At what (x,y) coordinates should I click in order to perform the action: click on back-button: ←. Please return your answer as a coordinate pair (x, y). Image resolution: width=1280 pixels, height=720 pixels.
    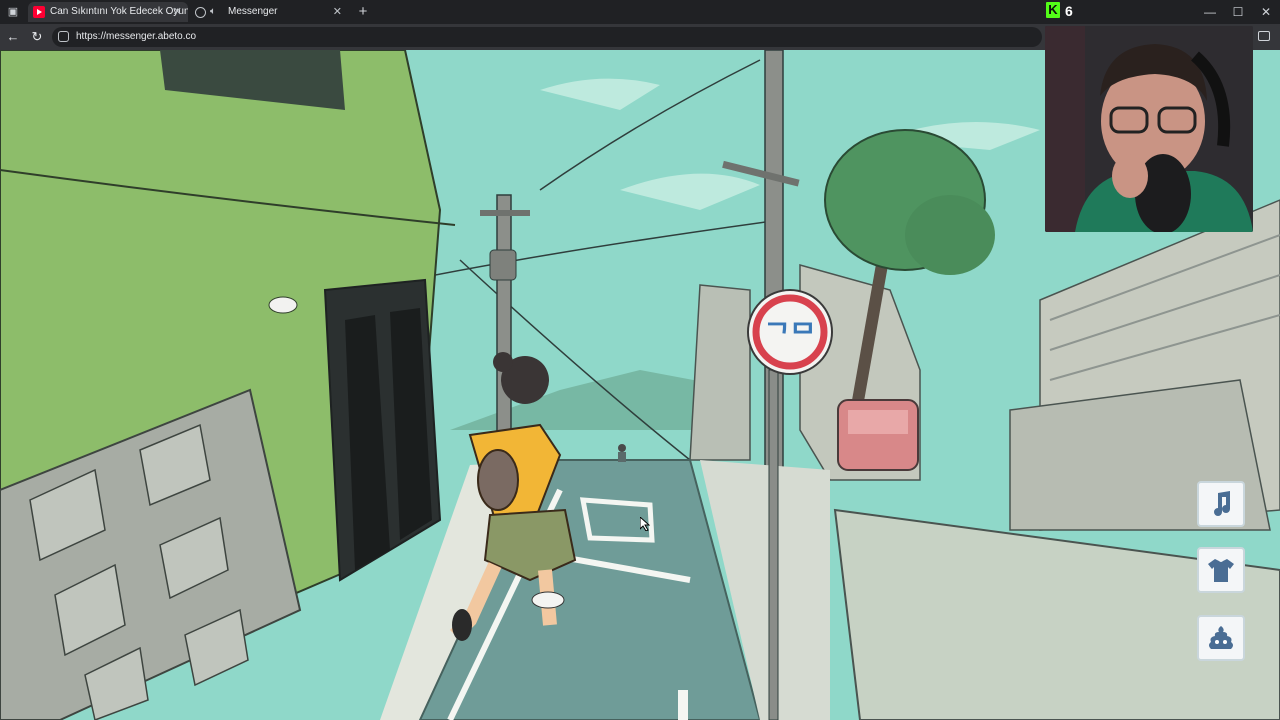
    Looking at the image, I should click on (13, 37).